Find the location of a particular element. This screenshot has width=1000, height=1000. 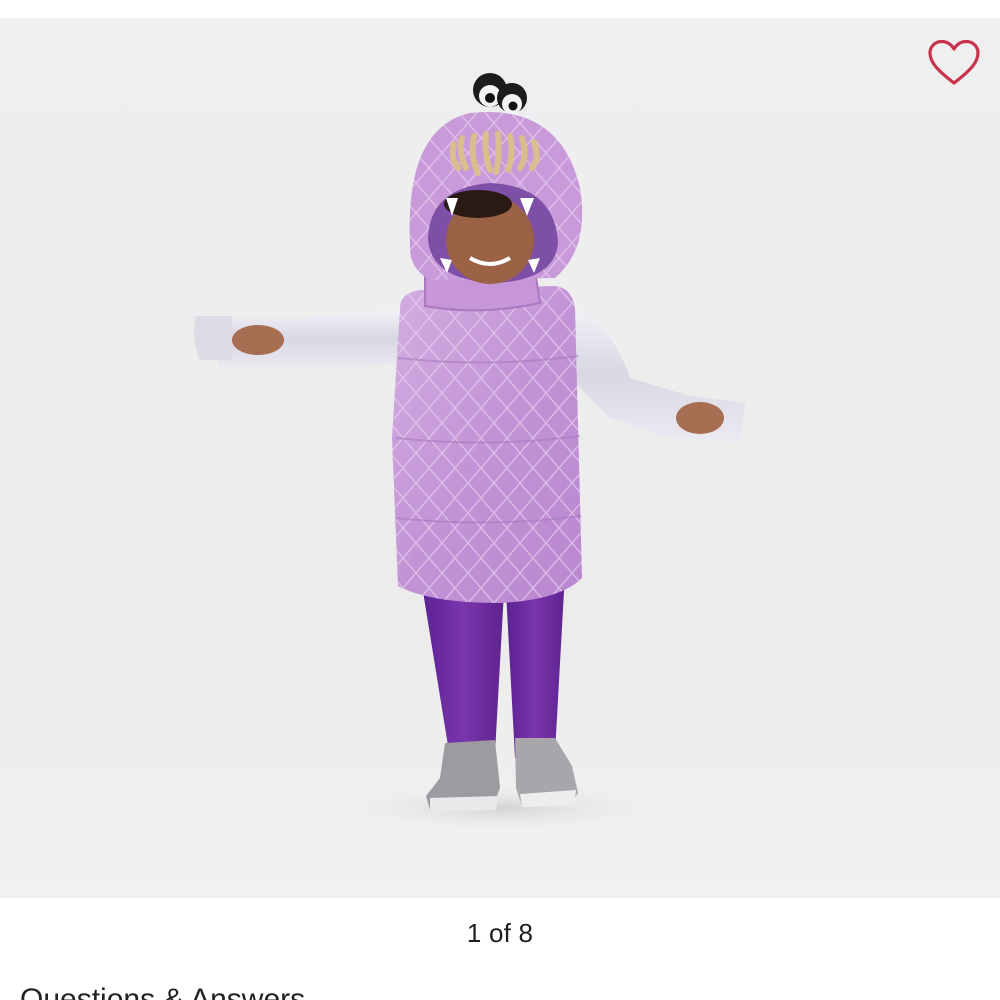

heart-outline-icon is located at coordinates (954, 62).